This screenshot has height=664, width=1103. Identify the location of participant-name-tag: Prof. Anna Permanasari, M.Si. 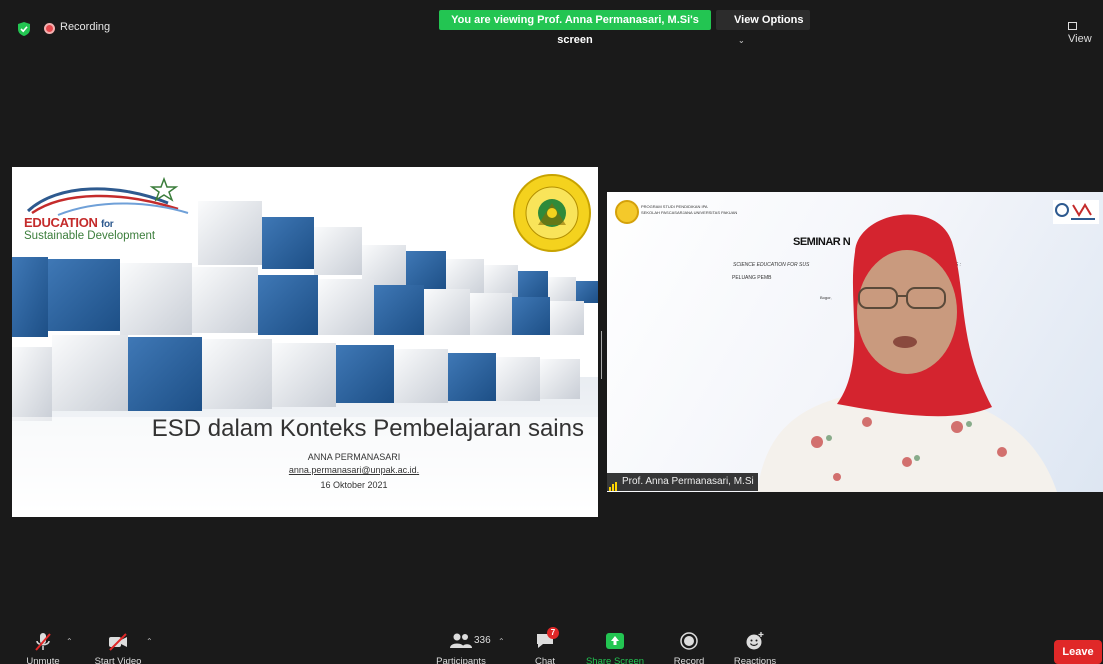
(682, 482).